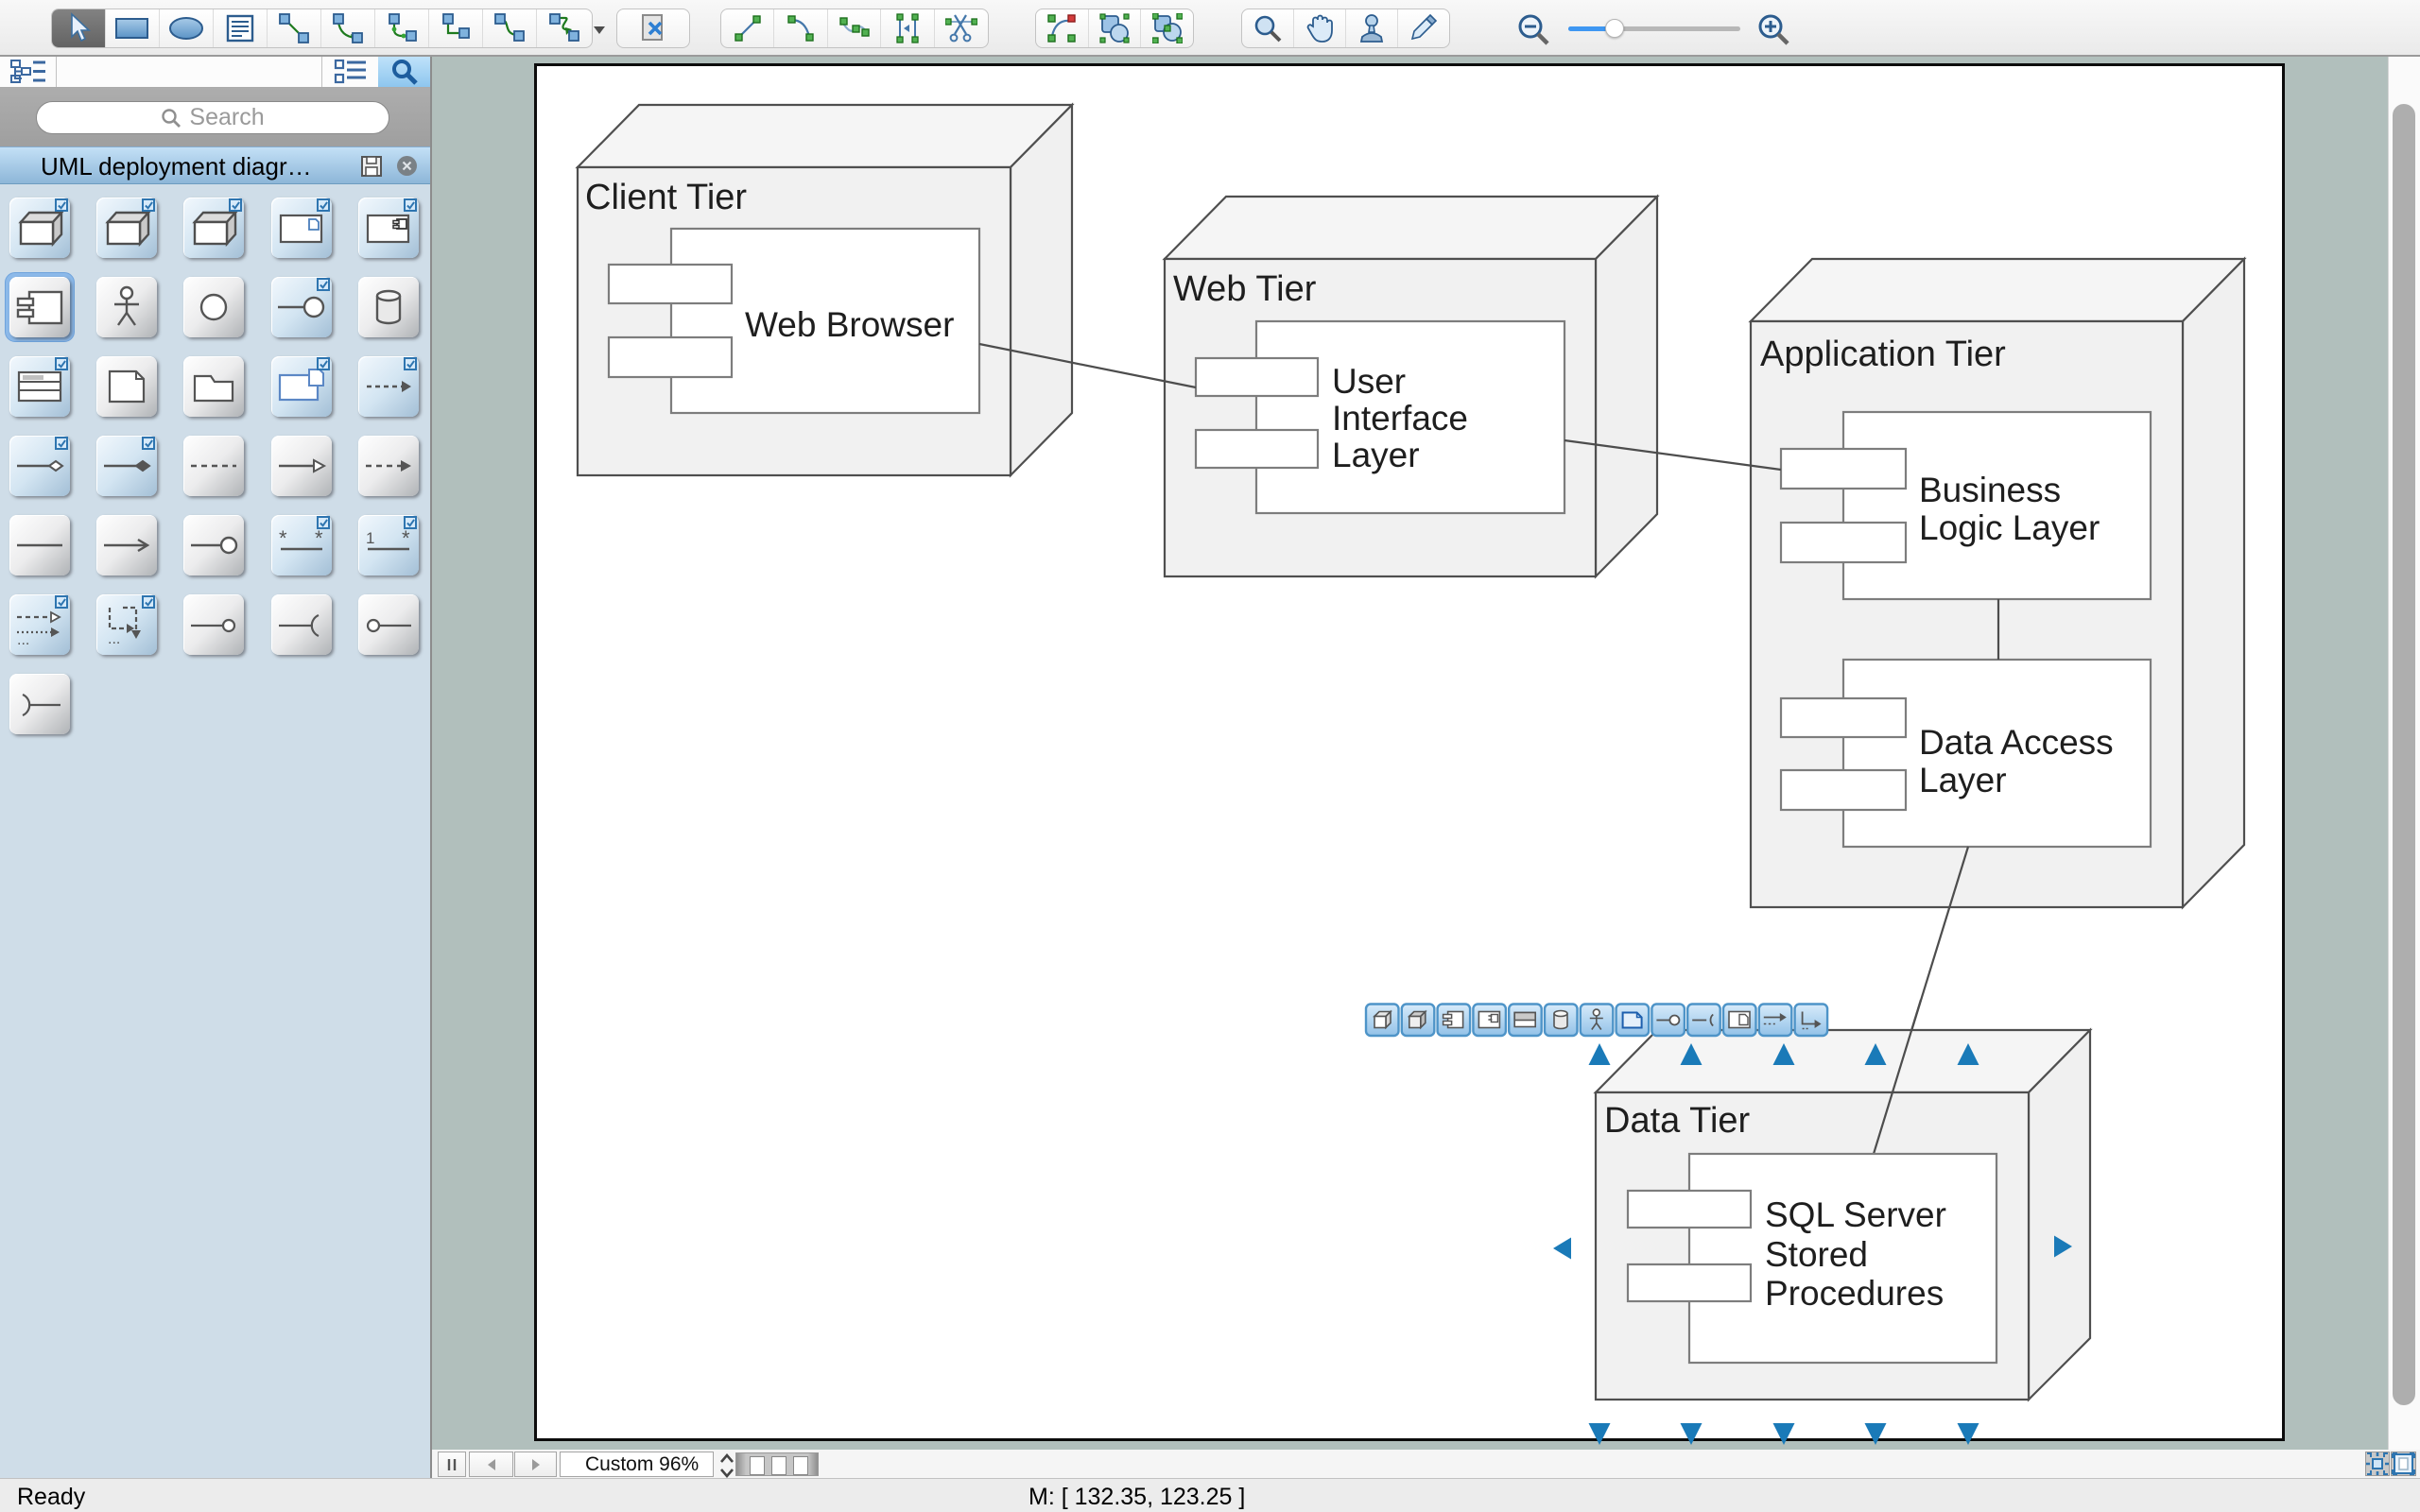 The height and width of the screenshot is (1512, 2420). I want to click on svg-text: Data Access, so click(2017, 742).